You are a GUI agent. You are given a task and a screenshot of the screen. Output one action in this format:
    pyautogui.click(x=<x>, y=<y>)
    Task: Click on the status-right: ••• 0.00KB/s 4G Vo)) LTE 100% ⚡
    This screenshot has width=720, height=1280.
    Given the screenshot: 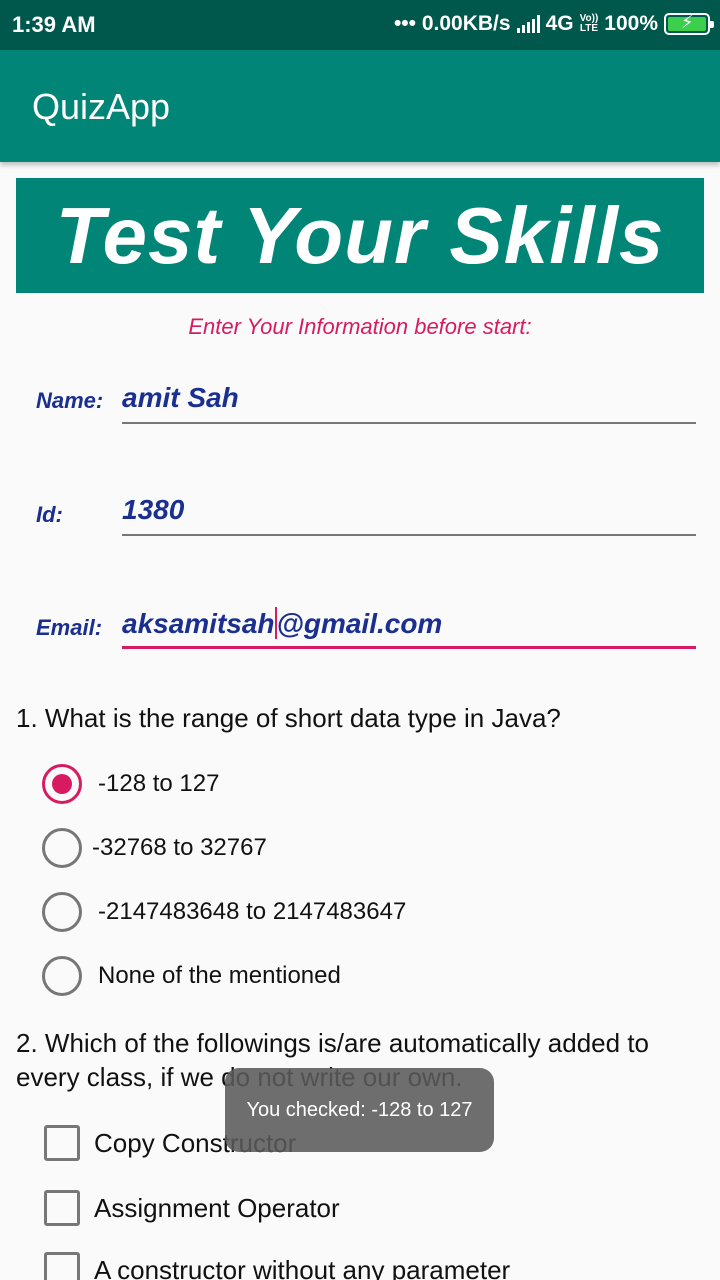 What is the action you would take?
    pyautogui.click(x=553, y=24)
    